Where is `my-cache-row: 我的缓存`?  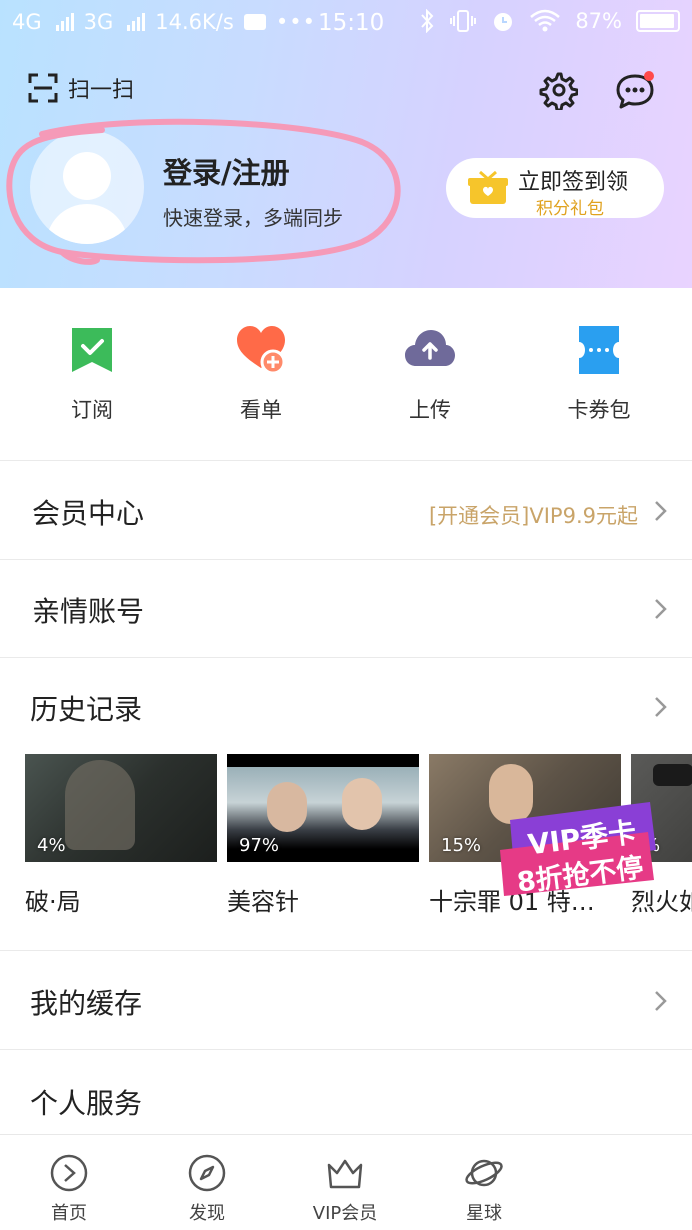
my-cache-row: 我的缓存 is located at coordinates (346, 1001).